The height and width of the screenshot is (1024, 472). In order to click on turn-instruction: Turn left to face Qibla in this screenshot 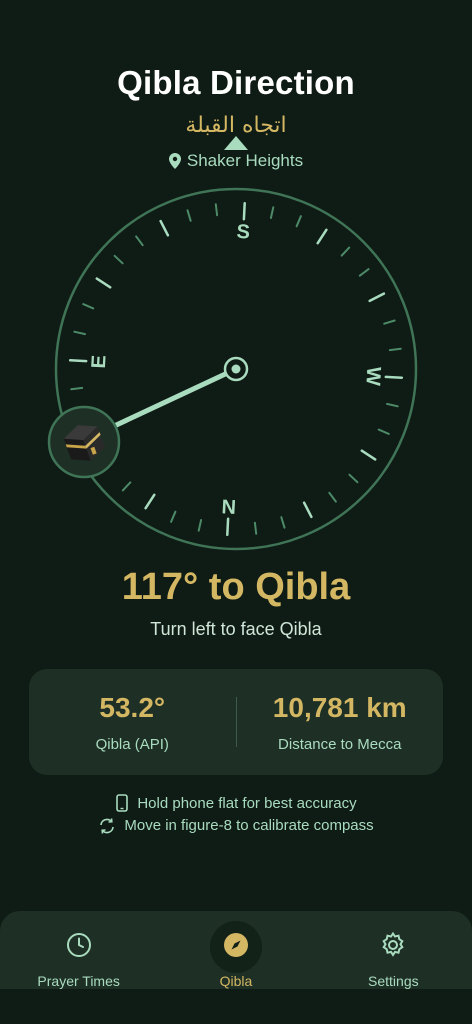, I will do `click(236, 629)`.